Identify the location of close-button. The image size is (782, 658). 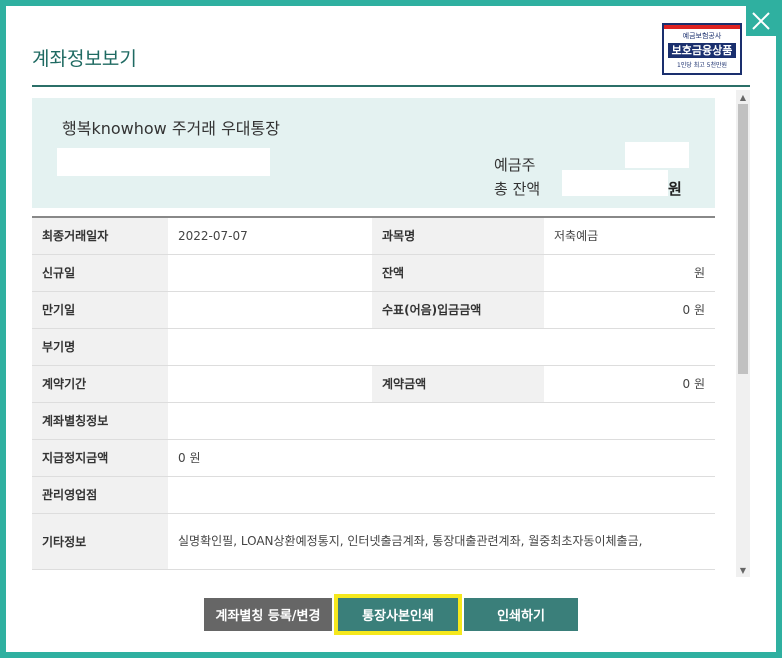
(761, 21).